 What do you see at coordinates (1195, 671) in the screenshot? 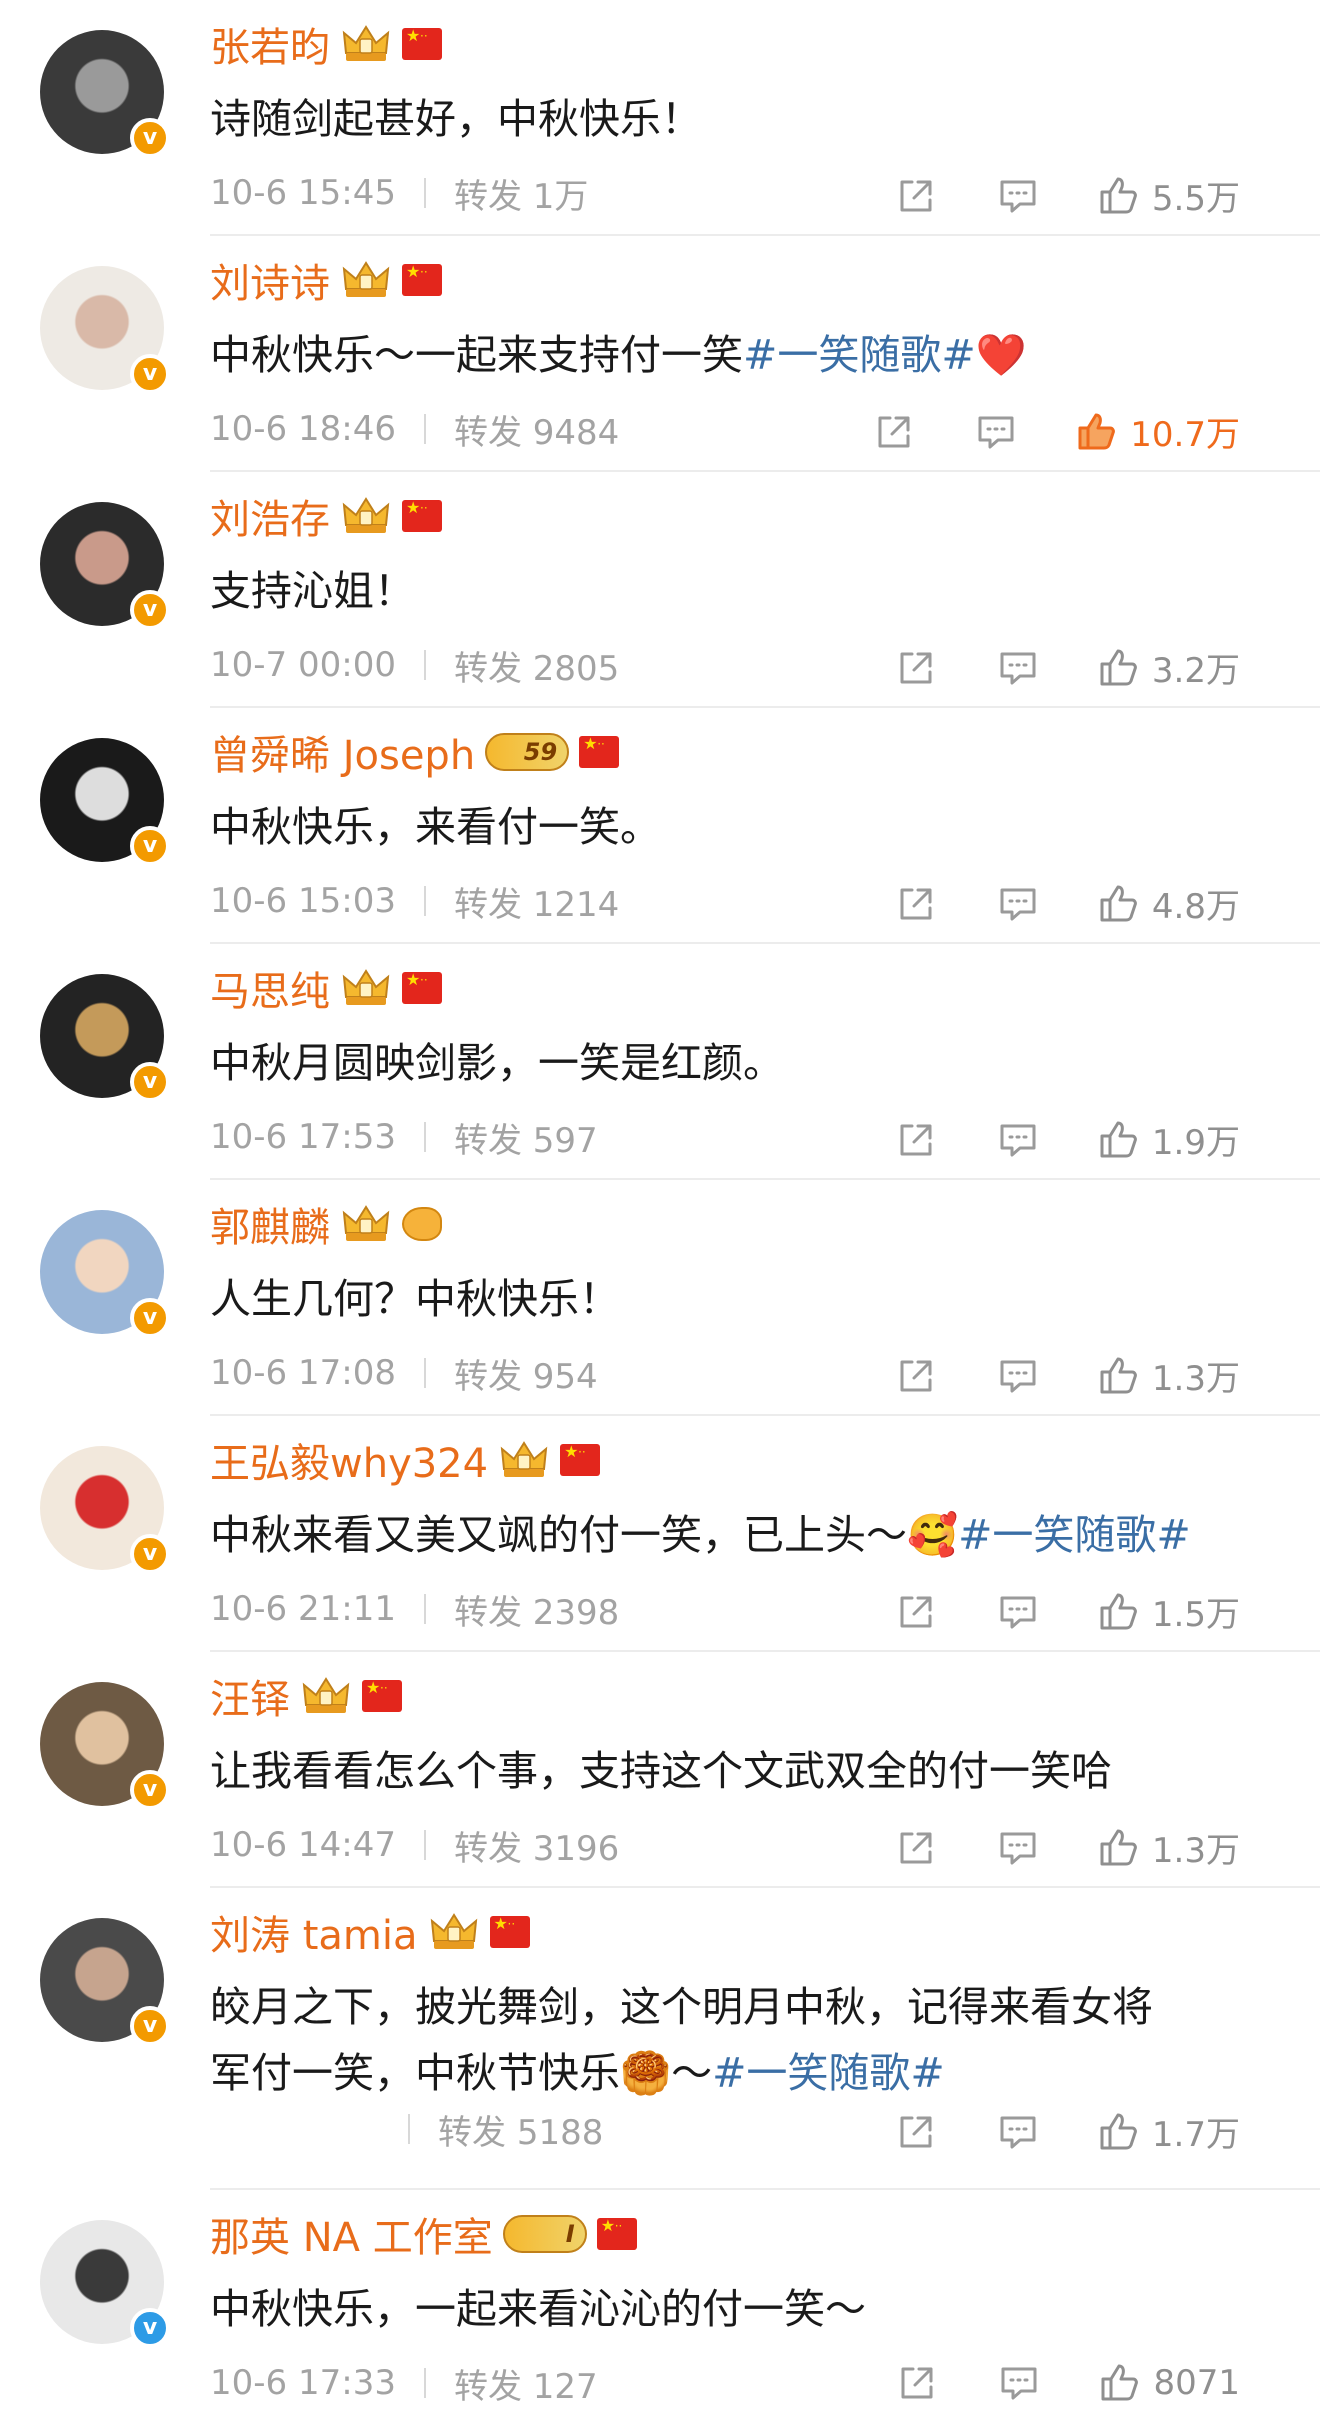
I see `like-count: 3.2万` at bounding box center [1195, 671].